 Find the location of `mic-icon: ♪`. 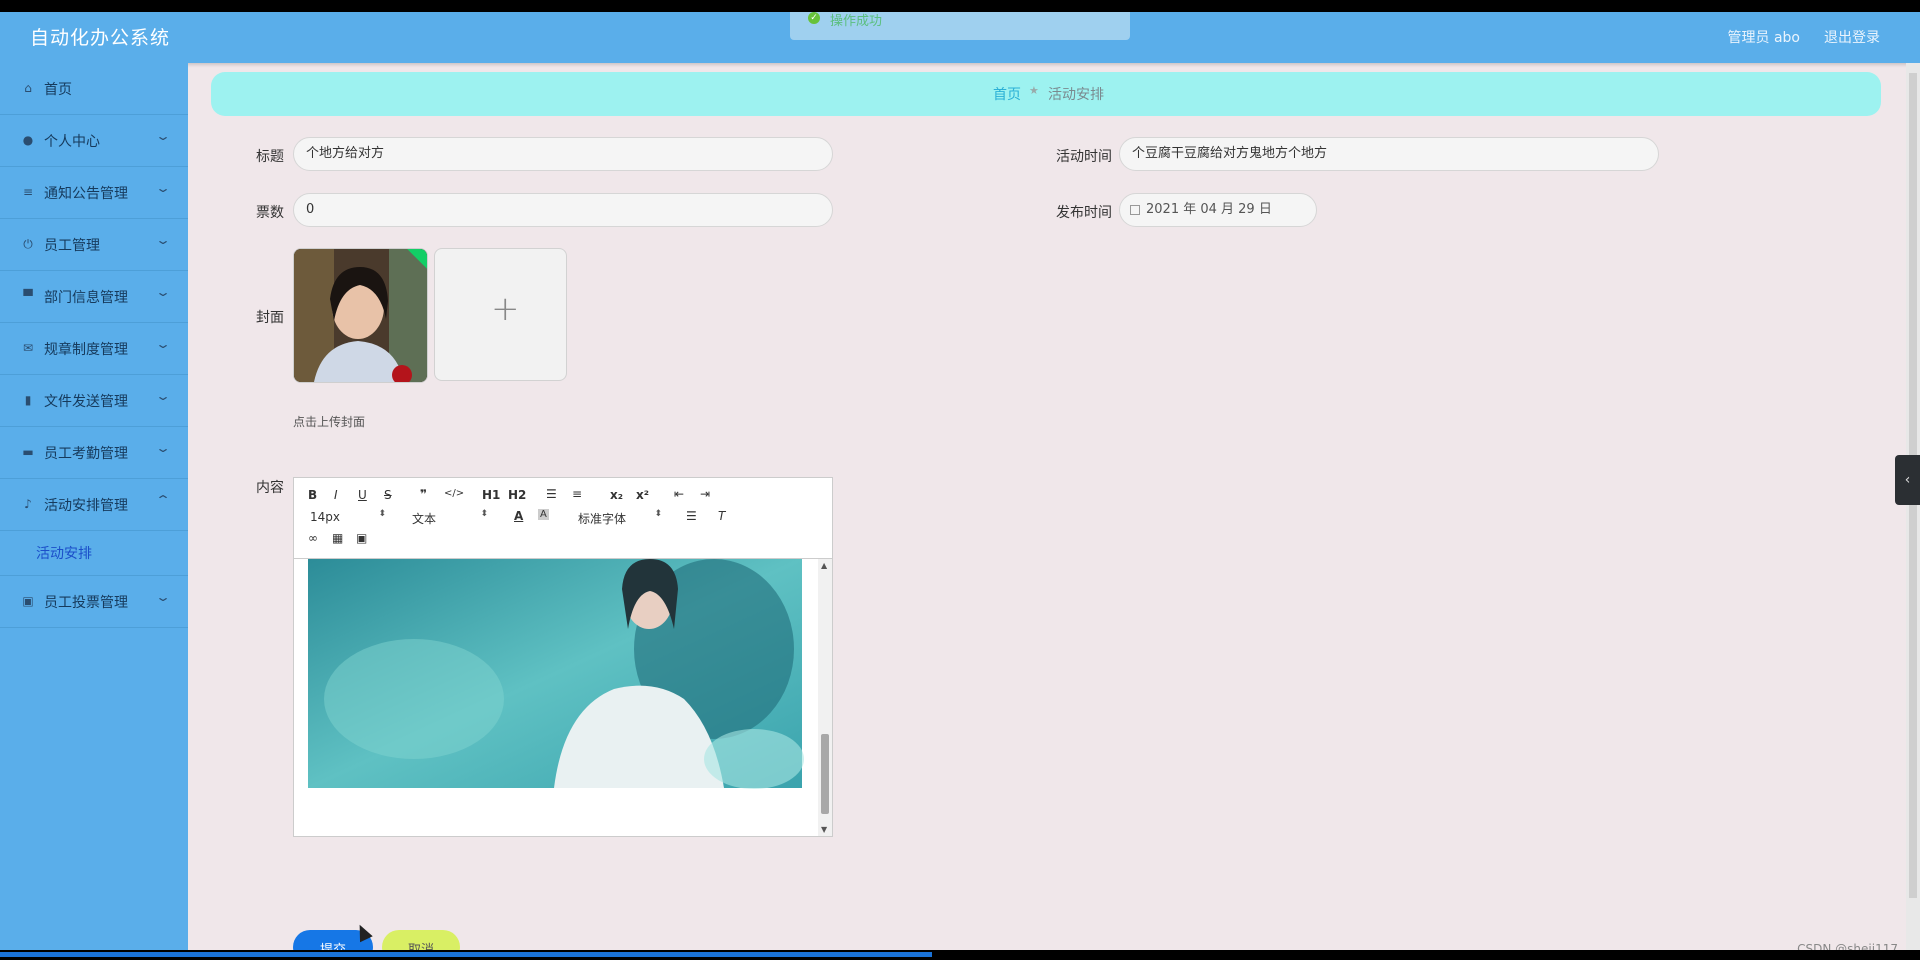

mic-icon: ♪ is located at coordinates (28, 504).